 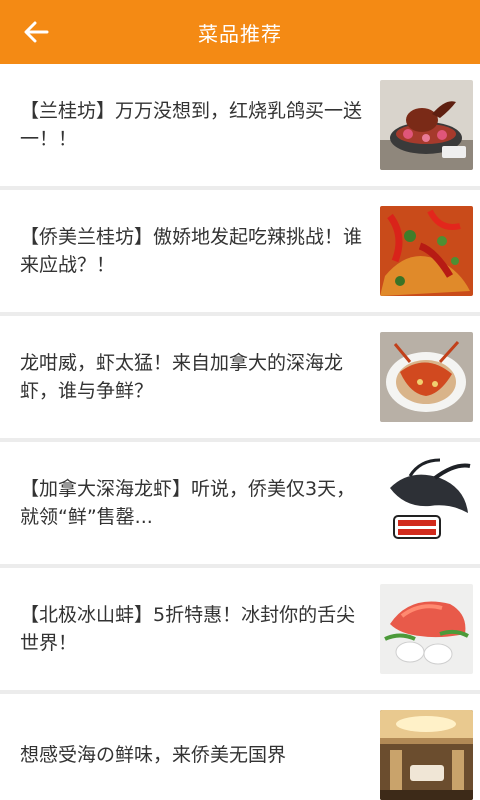 I want to click on clam-platter-photo, so click(x=426, y=629).